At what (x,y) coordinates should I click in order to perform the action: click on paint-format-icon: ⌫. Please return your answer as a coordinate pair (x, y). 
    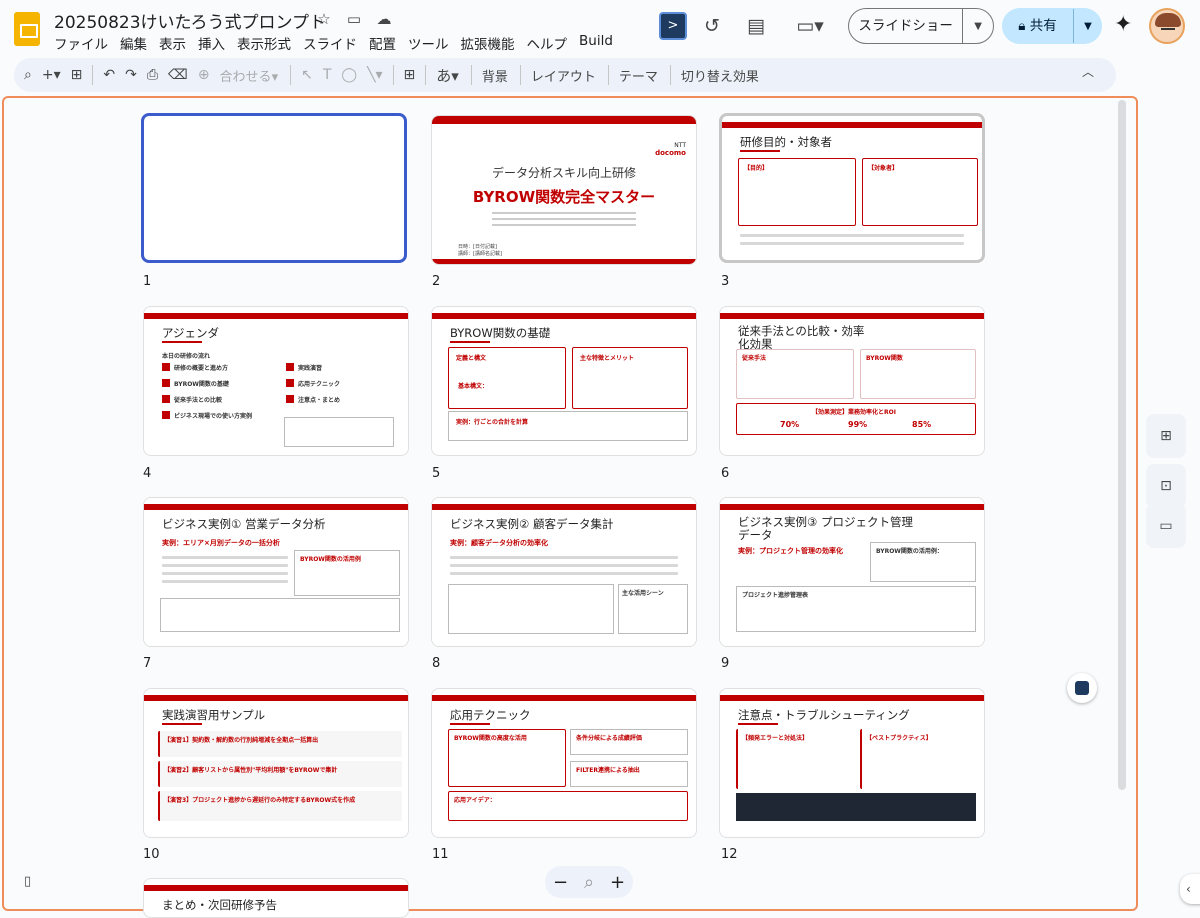
    Looking at the image, I should click on (178, 75).